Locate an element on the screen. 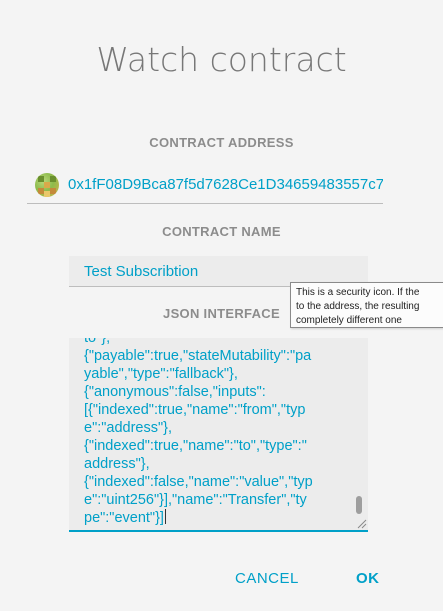  json-line: address"}, is located at coordinates (117, 464).